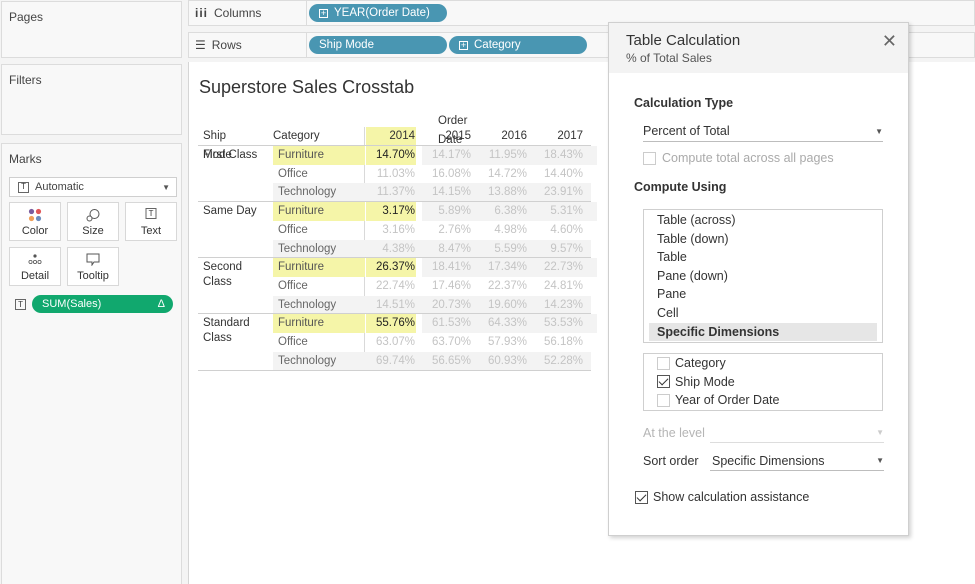  What do you see at coordinates (763, 382) in the screenshot?
I see `dimension-checkbox: Ship Mode` at bounding box center [763, 382].